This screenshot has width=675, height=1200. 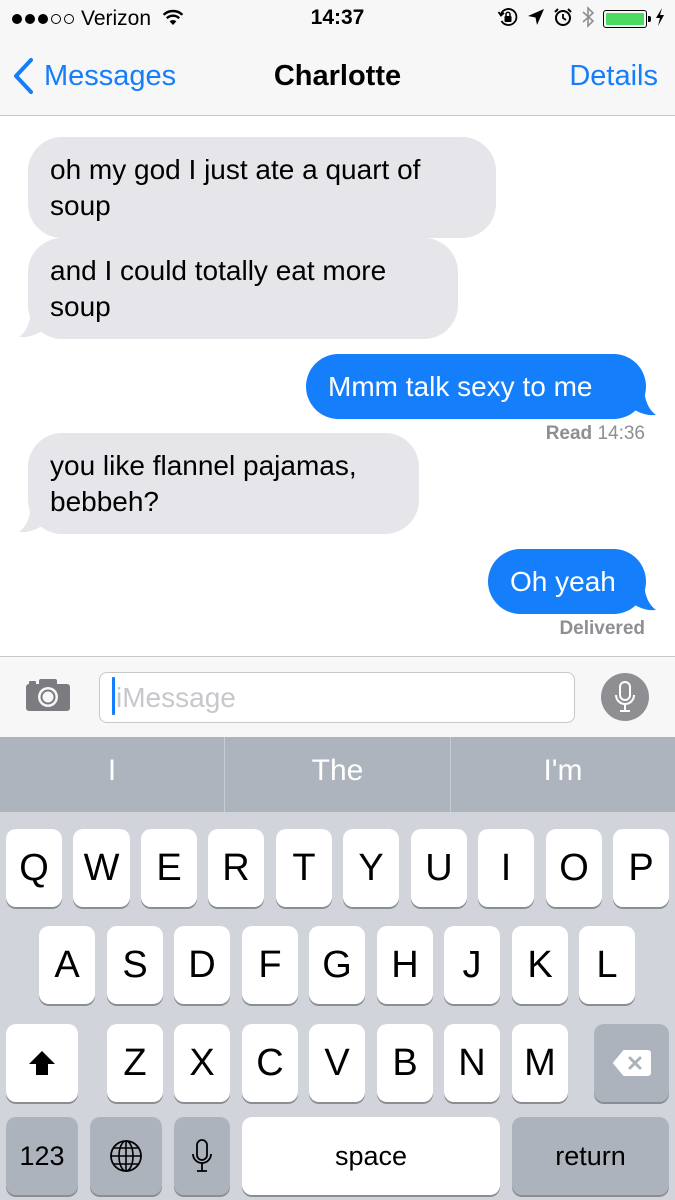 I want to click on dictation-key, so click(x=202, y=1156).